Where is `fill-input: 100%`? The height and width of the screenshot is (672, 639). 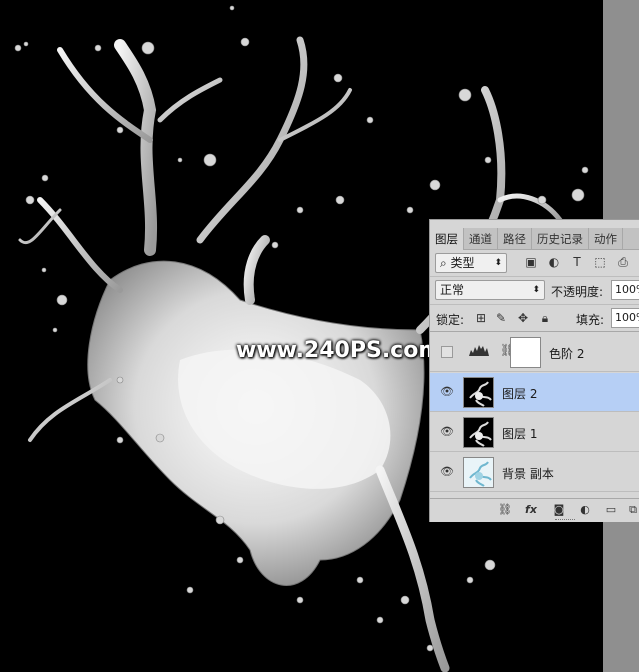
fill-input: 100% is located at coordinates (625, 318).